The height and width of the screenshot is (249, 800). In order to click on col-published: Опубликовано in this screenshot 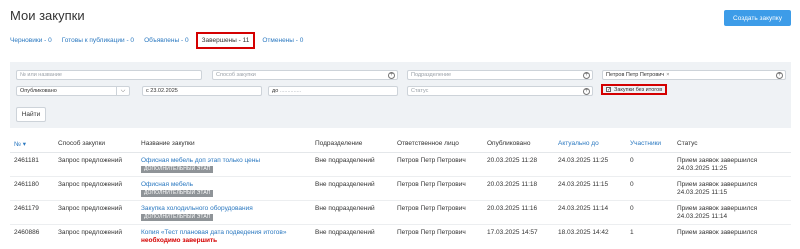, I will do `click(509, 143)`.